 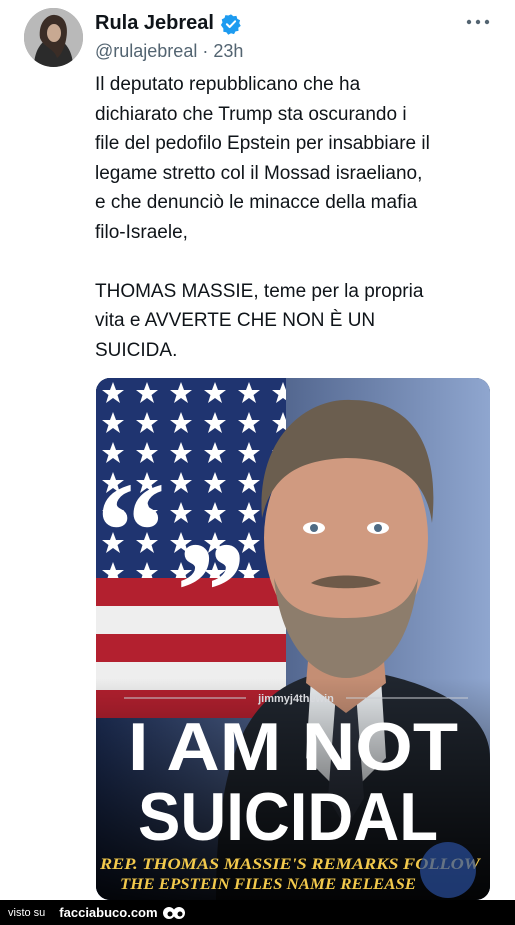 What do you see at coordinates (131, 531) in the screenshot?
I see `open-quote-mark: “` at bounding box center [131, 531].